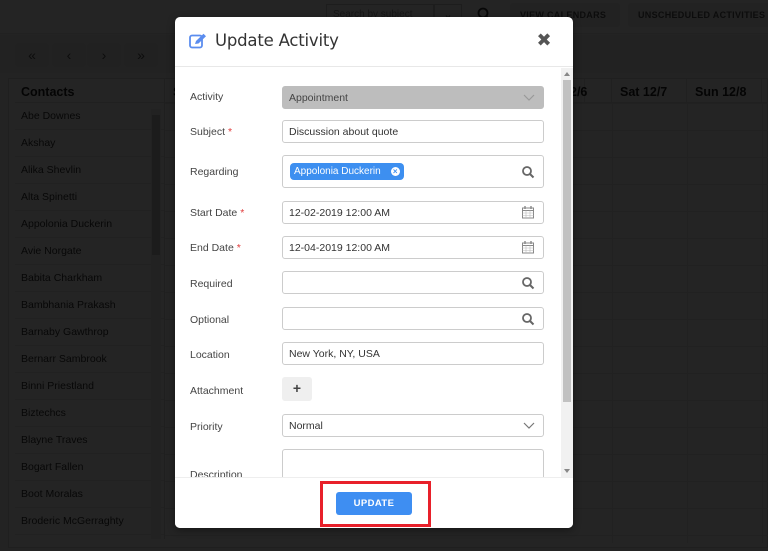  I want to click on scrollbar-thumb, so click(567, 241).